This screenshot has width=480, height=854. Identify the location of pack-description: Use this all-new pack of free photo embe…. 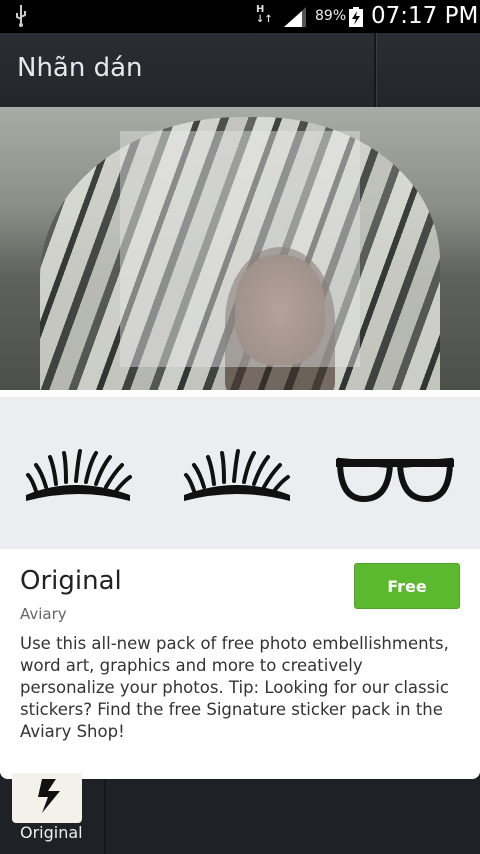
(234, 687).